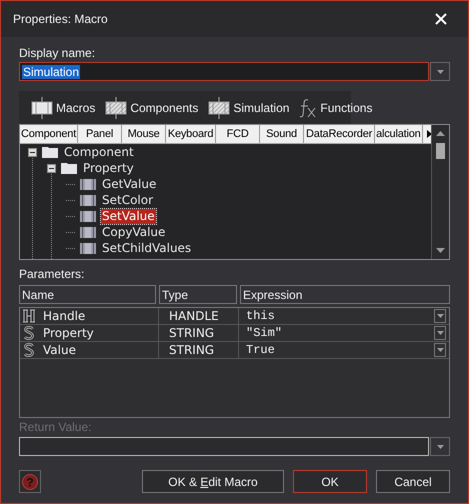 The height and width of the screenshot is (504, 469). Describe the element at coordinates (52, 274) in the screenshot. I see `section-label: Parameters:` at that location.